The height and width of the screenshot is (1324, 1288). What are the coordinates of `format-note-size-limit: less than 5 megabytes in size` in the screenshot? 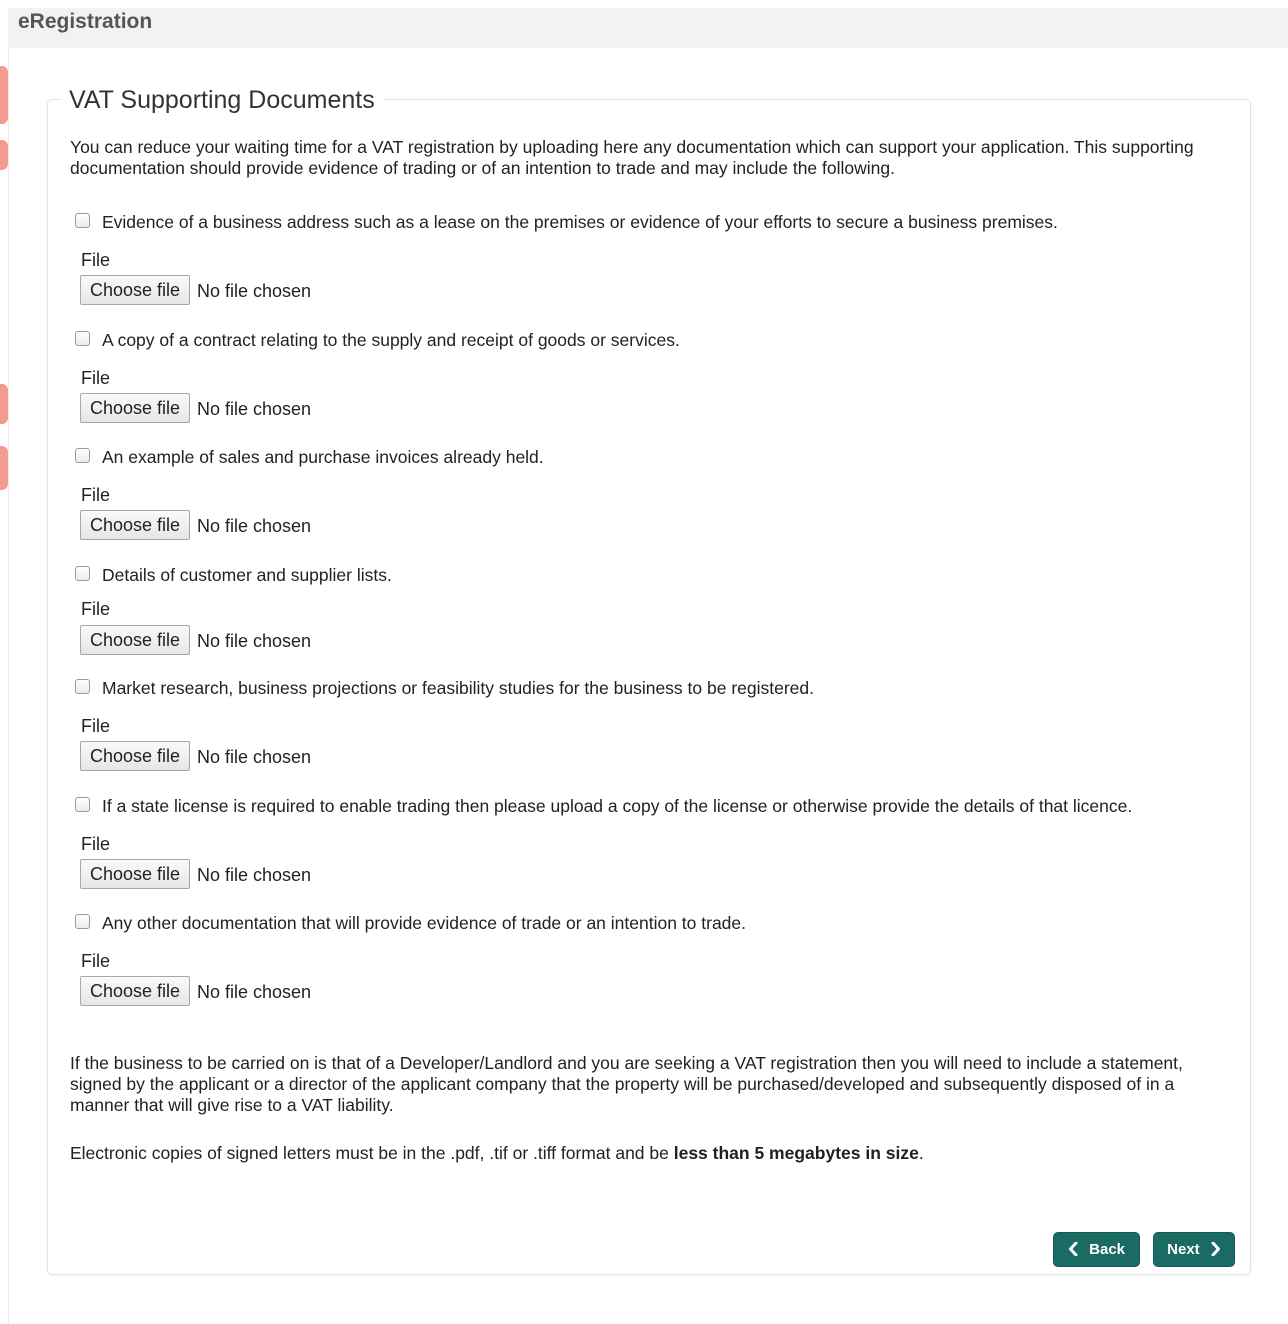 It's located at (796, 1153).